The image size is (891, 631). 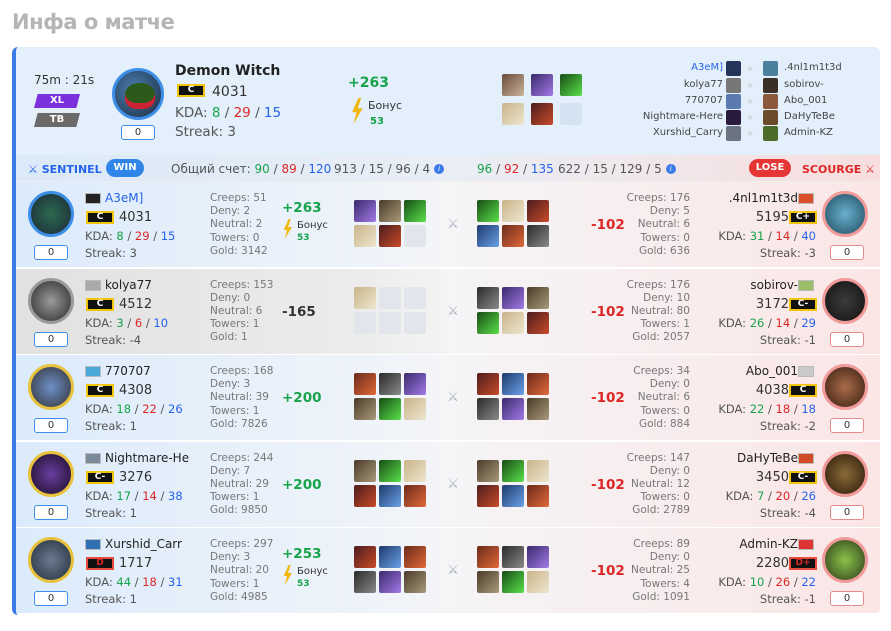 What do you see at coordinates (668, 100) in the screenshot?
I see `lobby-left-name: 770707` at bounding box center [668, 100].